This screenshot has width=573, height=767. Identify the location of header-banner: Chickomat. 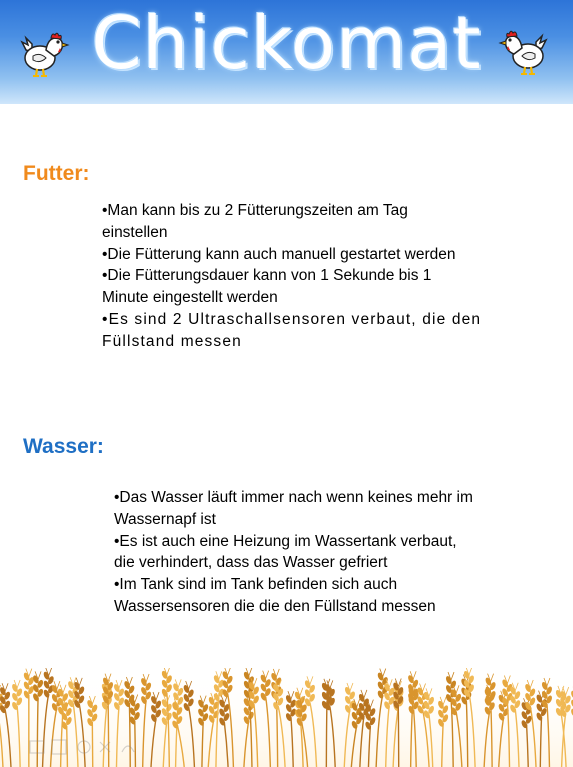
(286, 52).